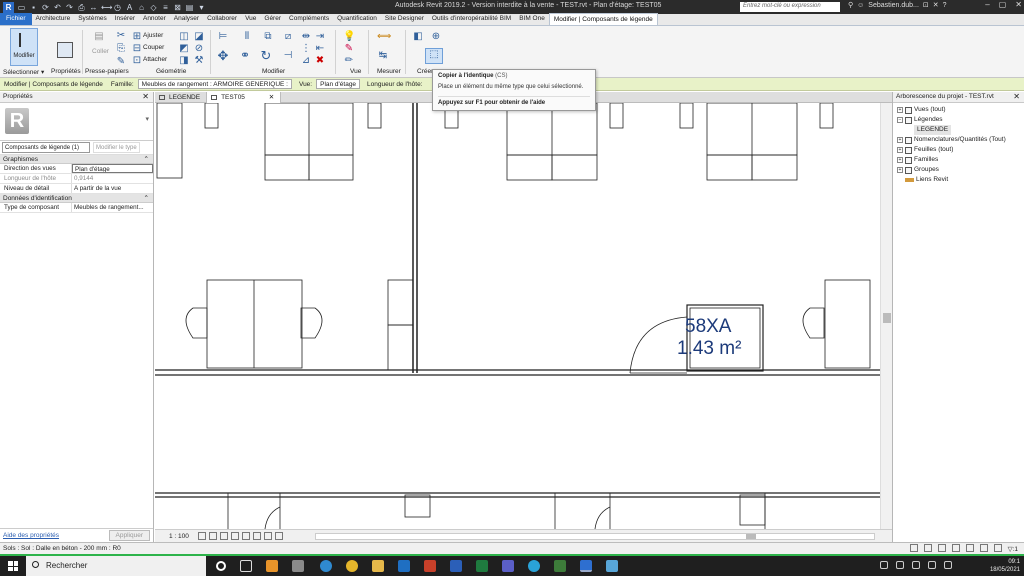  I want to click on vlc-icon, so click(272, 566).